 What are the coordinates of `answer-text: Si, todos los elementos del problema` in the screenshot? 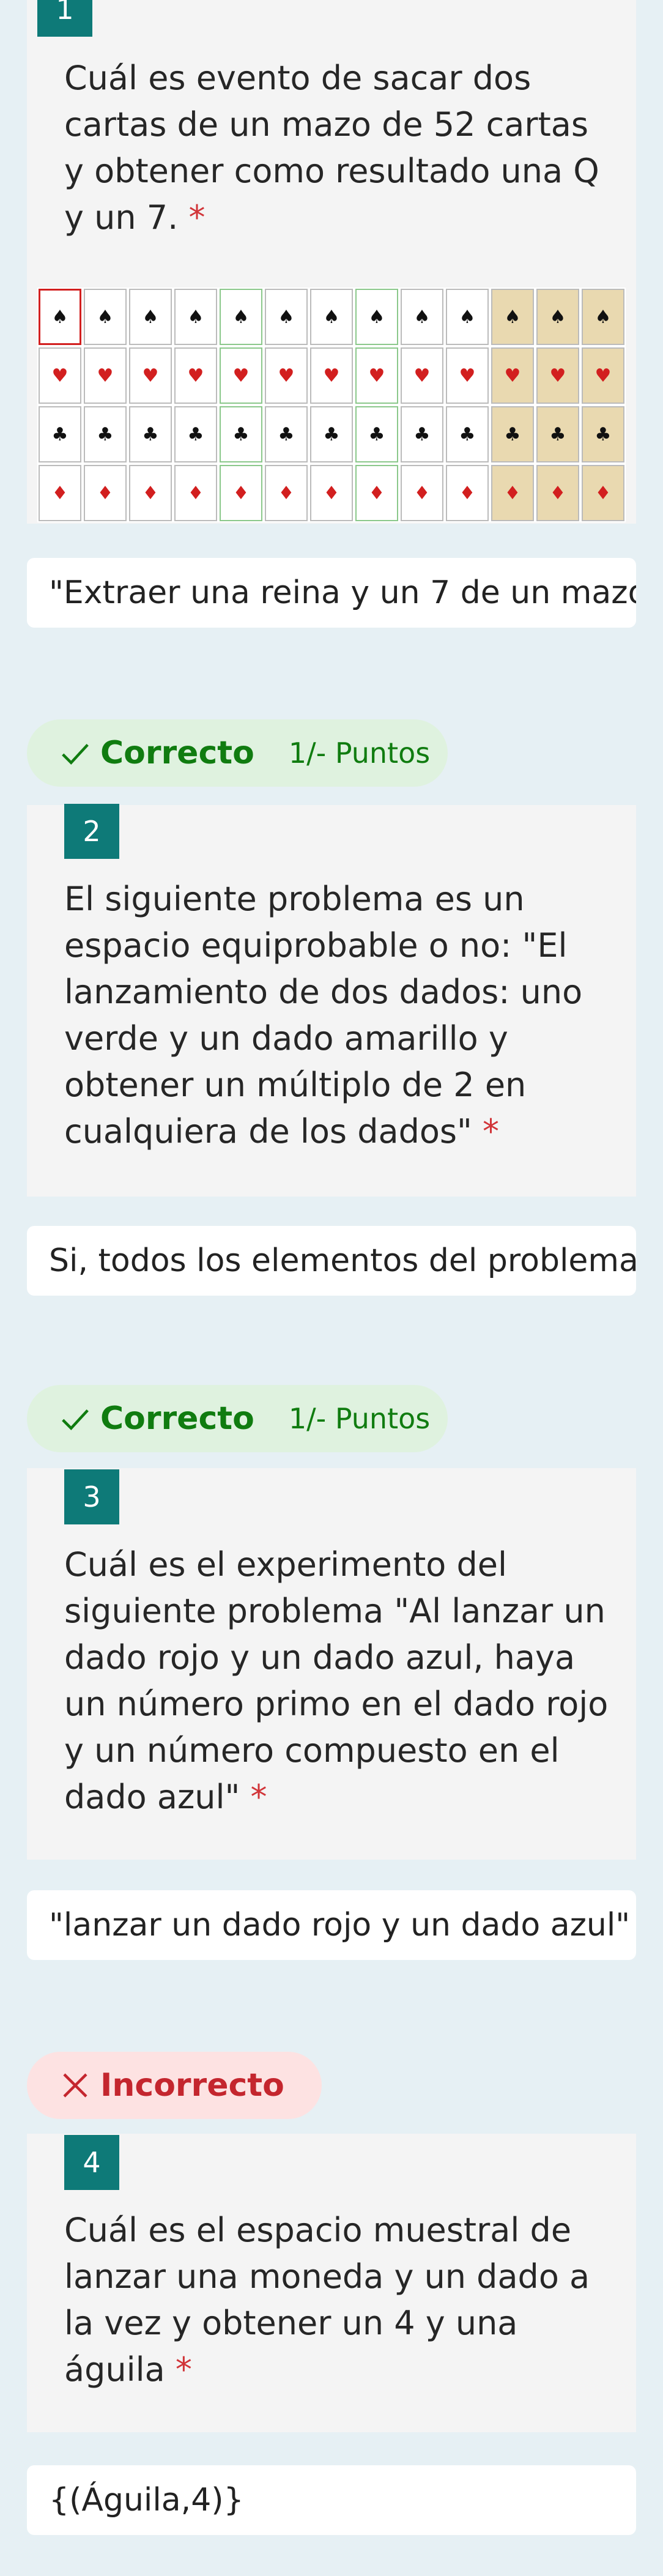 It's located at (342, 1260).